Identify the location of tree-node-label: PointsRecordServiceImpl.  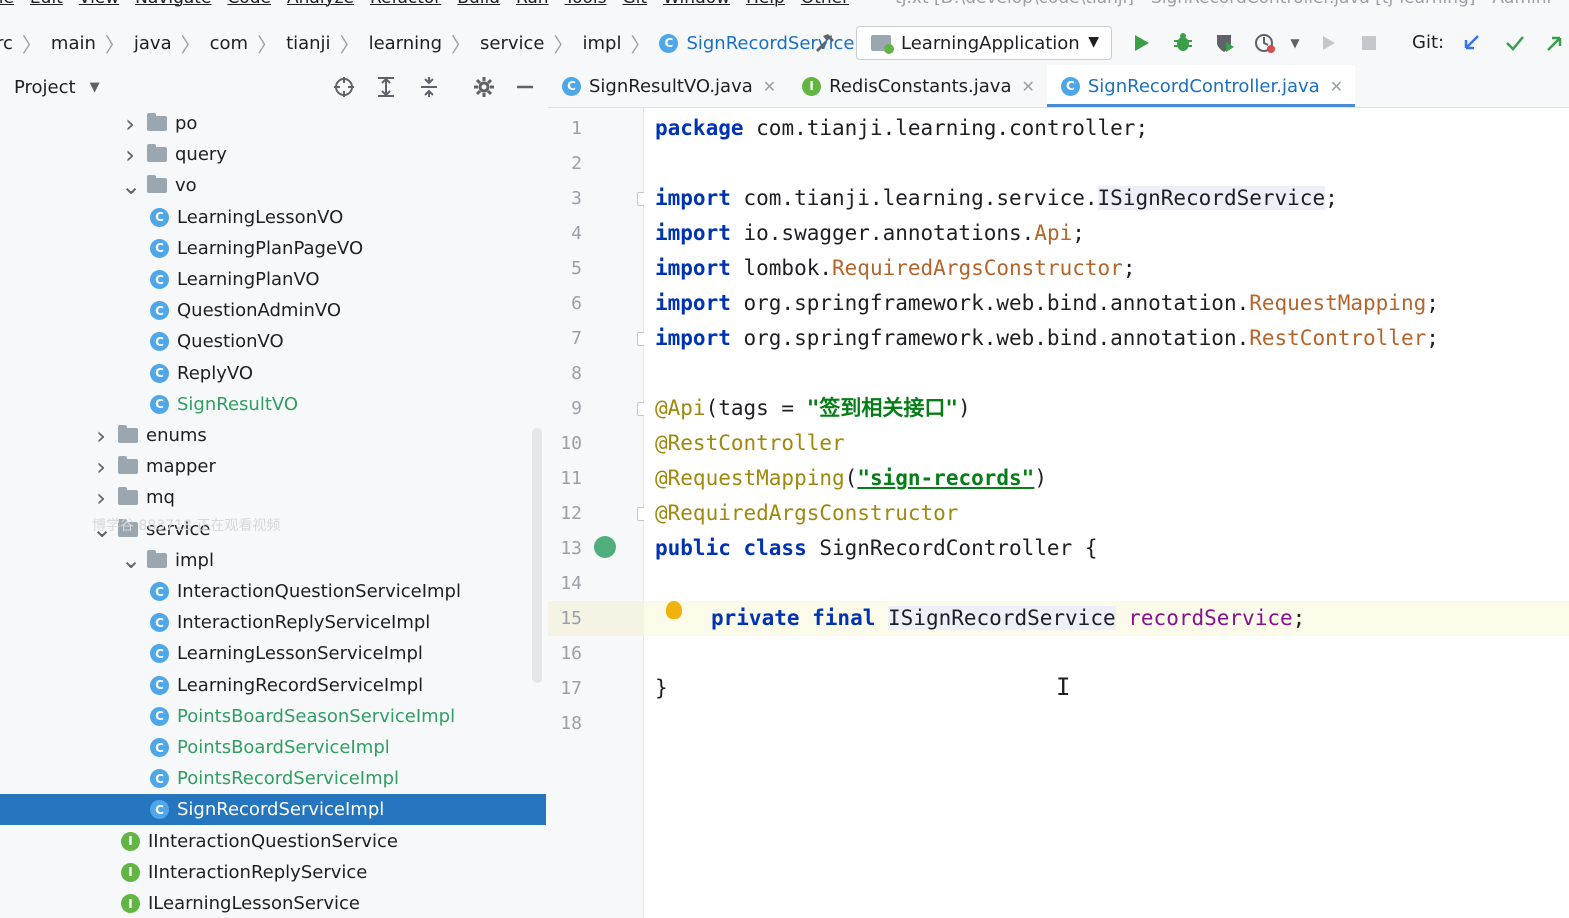
(288, 779).